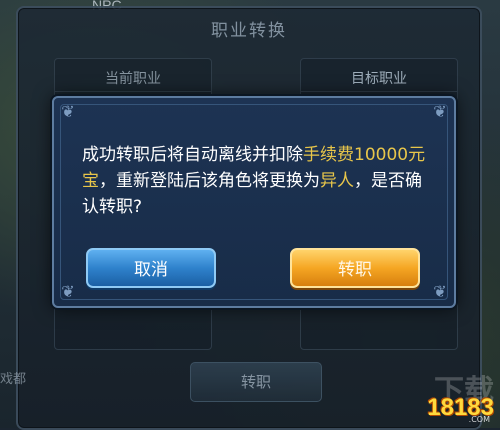 Image resolution: width=500 pixels, height=430 pixels. Describe the element at coordinates (479, 419) in the screenshot. I see `watermark-domain: .COM` at that location.